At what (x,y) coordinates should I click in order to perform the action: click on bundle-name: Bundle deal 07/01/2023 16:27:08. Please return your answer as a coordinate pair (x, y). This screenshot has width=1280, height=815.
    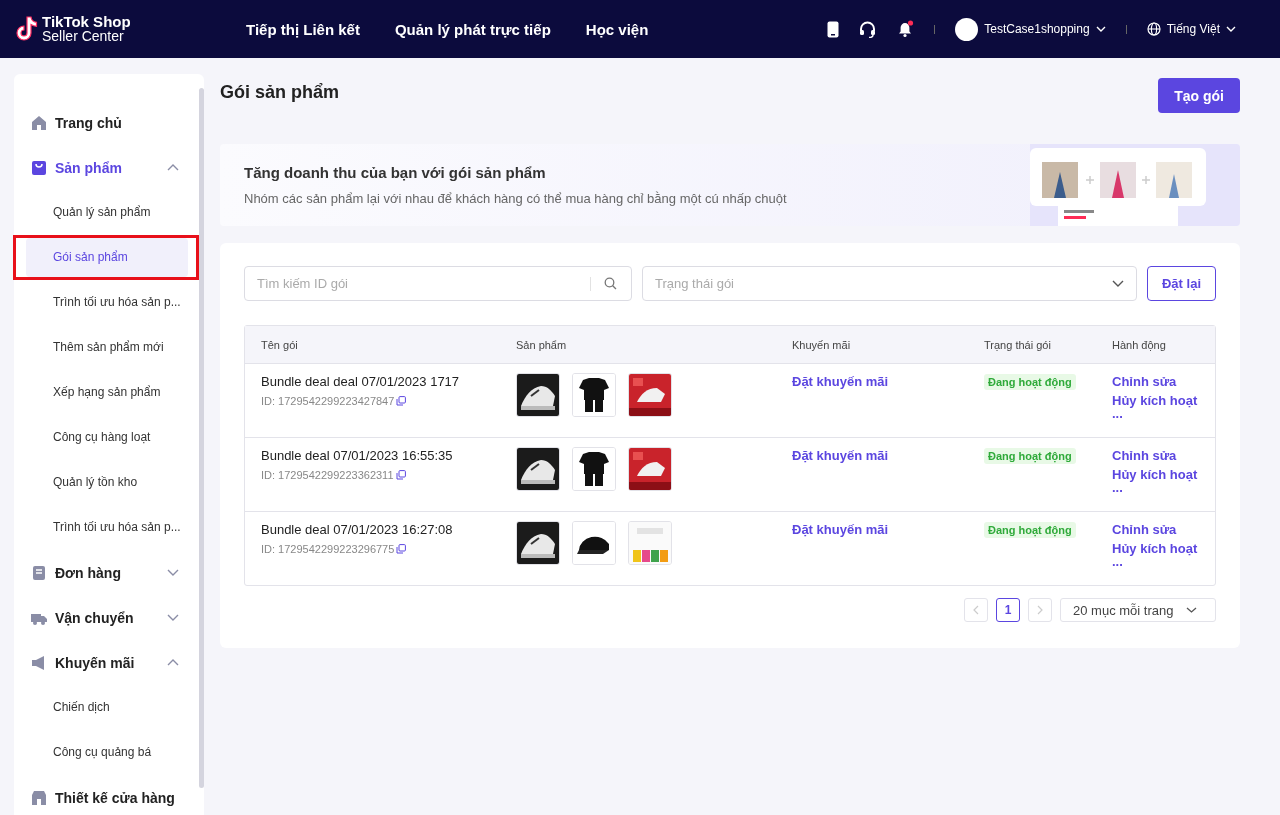
    Looking at the image, I should click on (357, 529).